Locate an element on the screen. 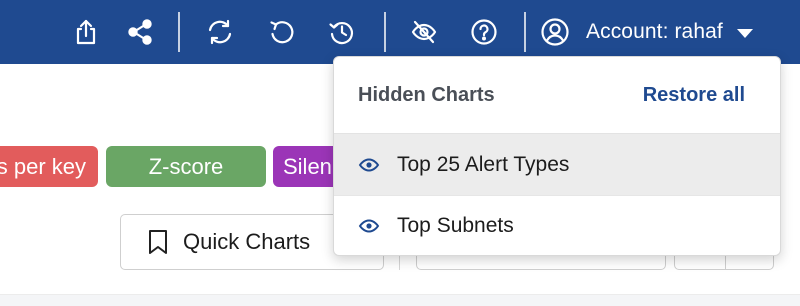  hidden-chart-item: Top 25 Alert Types is located at coordinates (557, 164).